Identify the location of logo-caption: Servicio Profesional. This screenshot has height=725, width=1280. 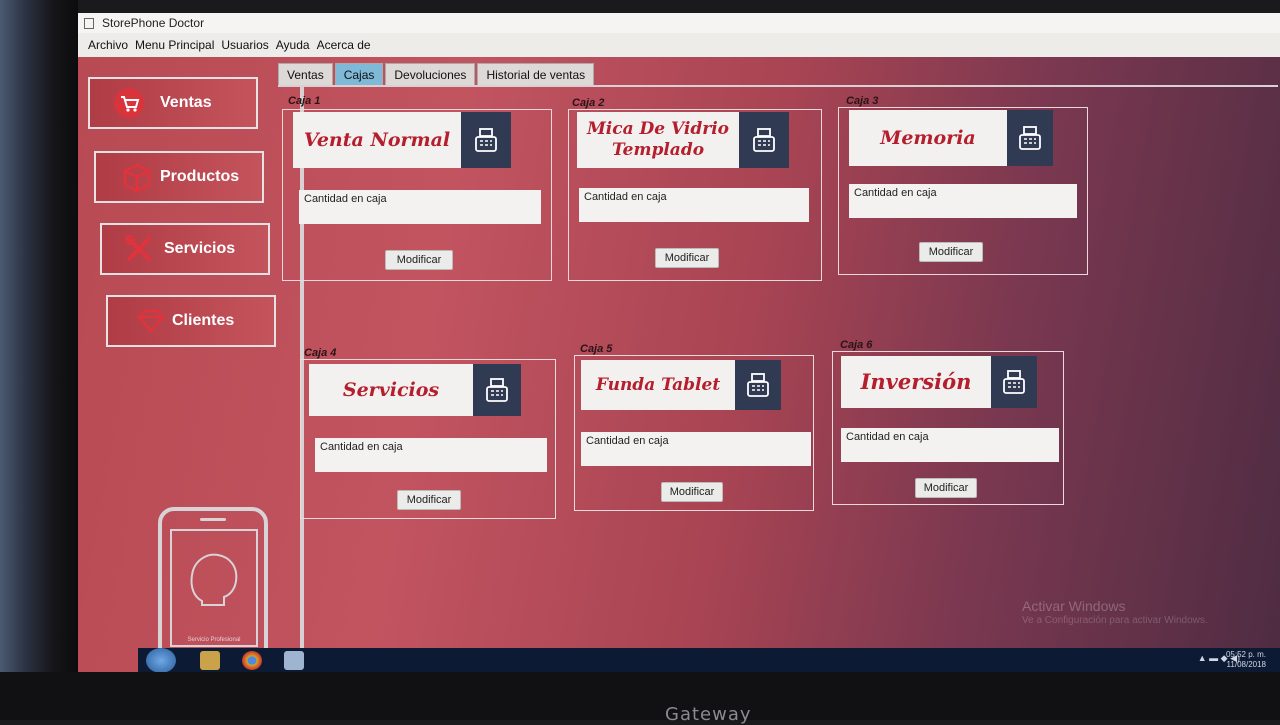
(214, 640).